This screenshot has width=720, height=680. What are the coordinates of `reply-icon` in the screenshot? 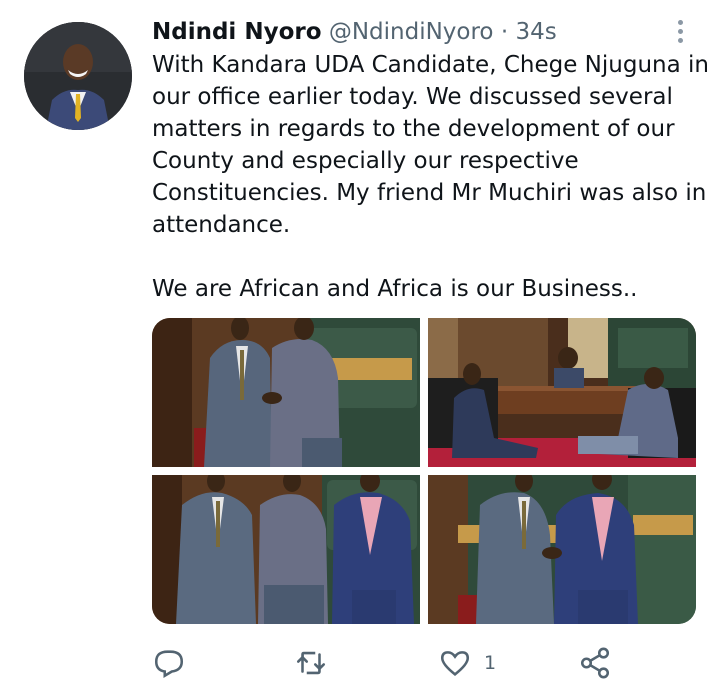 It's located at (169, 664).